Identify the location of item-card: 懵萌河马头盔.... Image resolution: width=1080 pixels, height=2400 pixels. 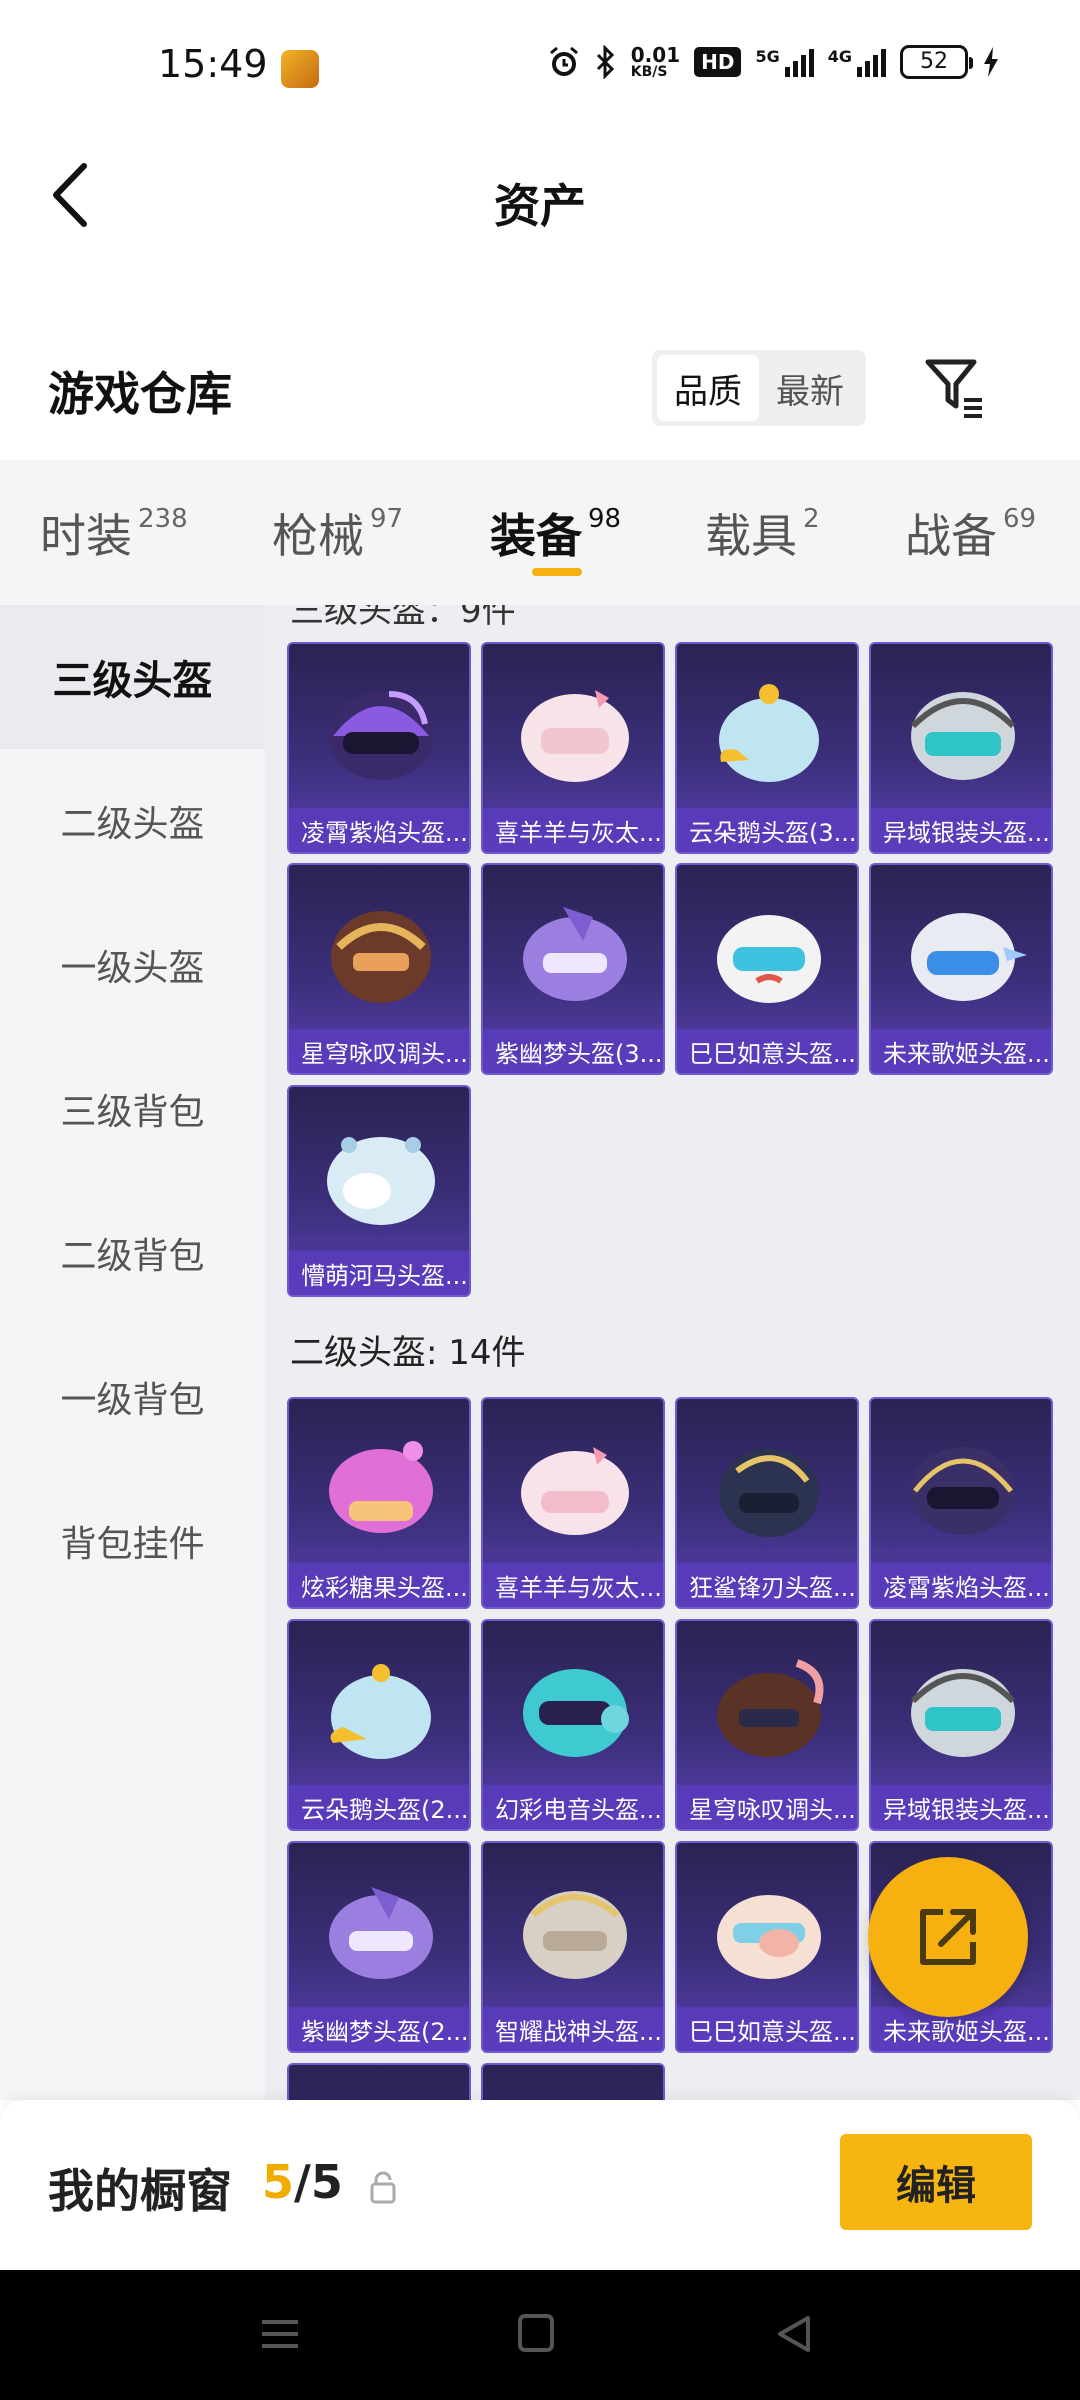
(379, 1191).